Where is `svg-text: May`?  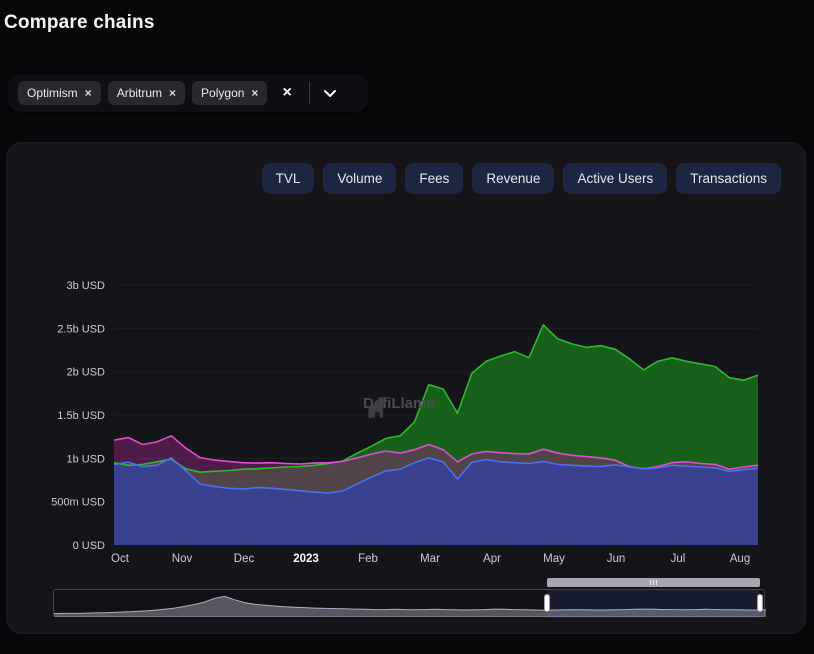 svg-text: May is located at coordinates (554, 559).